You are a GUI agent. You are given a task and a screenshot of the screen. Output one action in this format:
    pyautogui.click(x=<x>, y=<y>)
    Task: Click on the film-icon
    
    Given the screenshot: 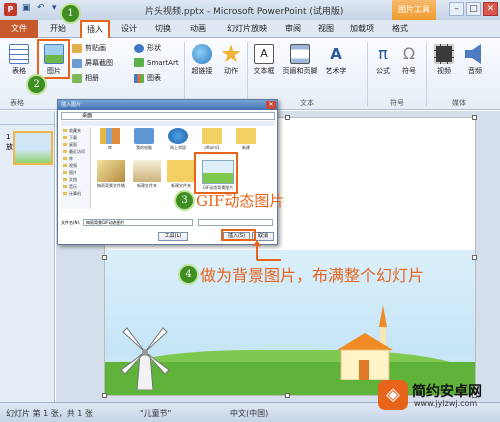 What is the action you would take?
    pyautogui.click(x=444, y=54)
    